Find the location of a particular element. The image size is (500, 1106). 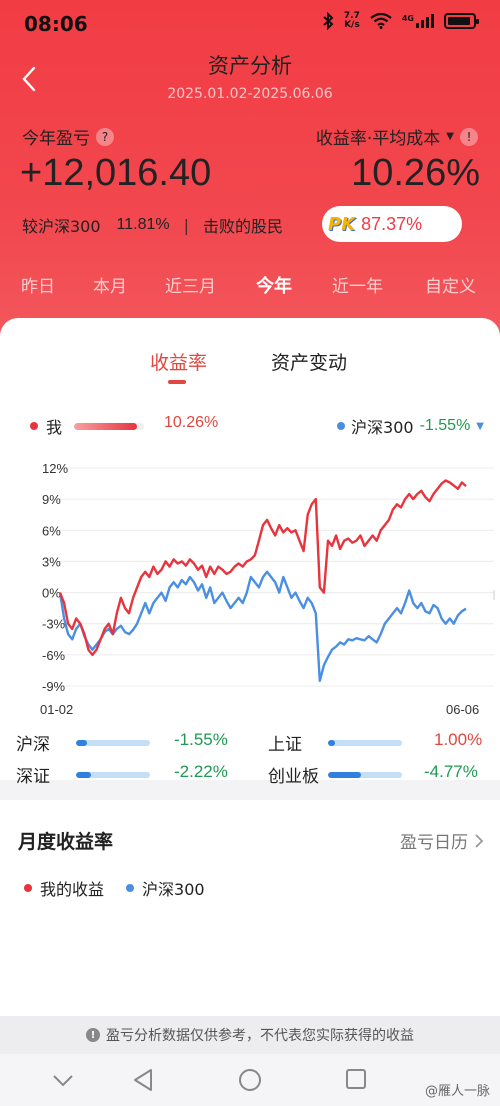

index-name: 上证 is located at coordinates (285, 745).